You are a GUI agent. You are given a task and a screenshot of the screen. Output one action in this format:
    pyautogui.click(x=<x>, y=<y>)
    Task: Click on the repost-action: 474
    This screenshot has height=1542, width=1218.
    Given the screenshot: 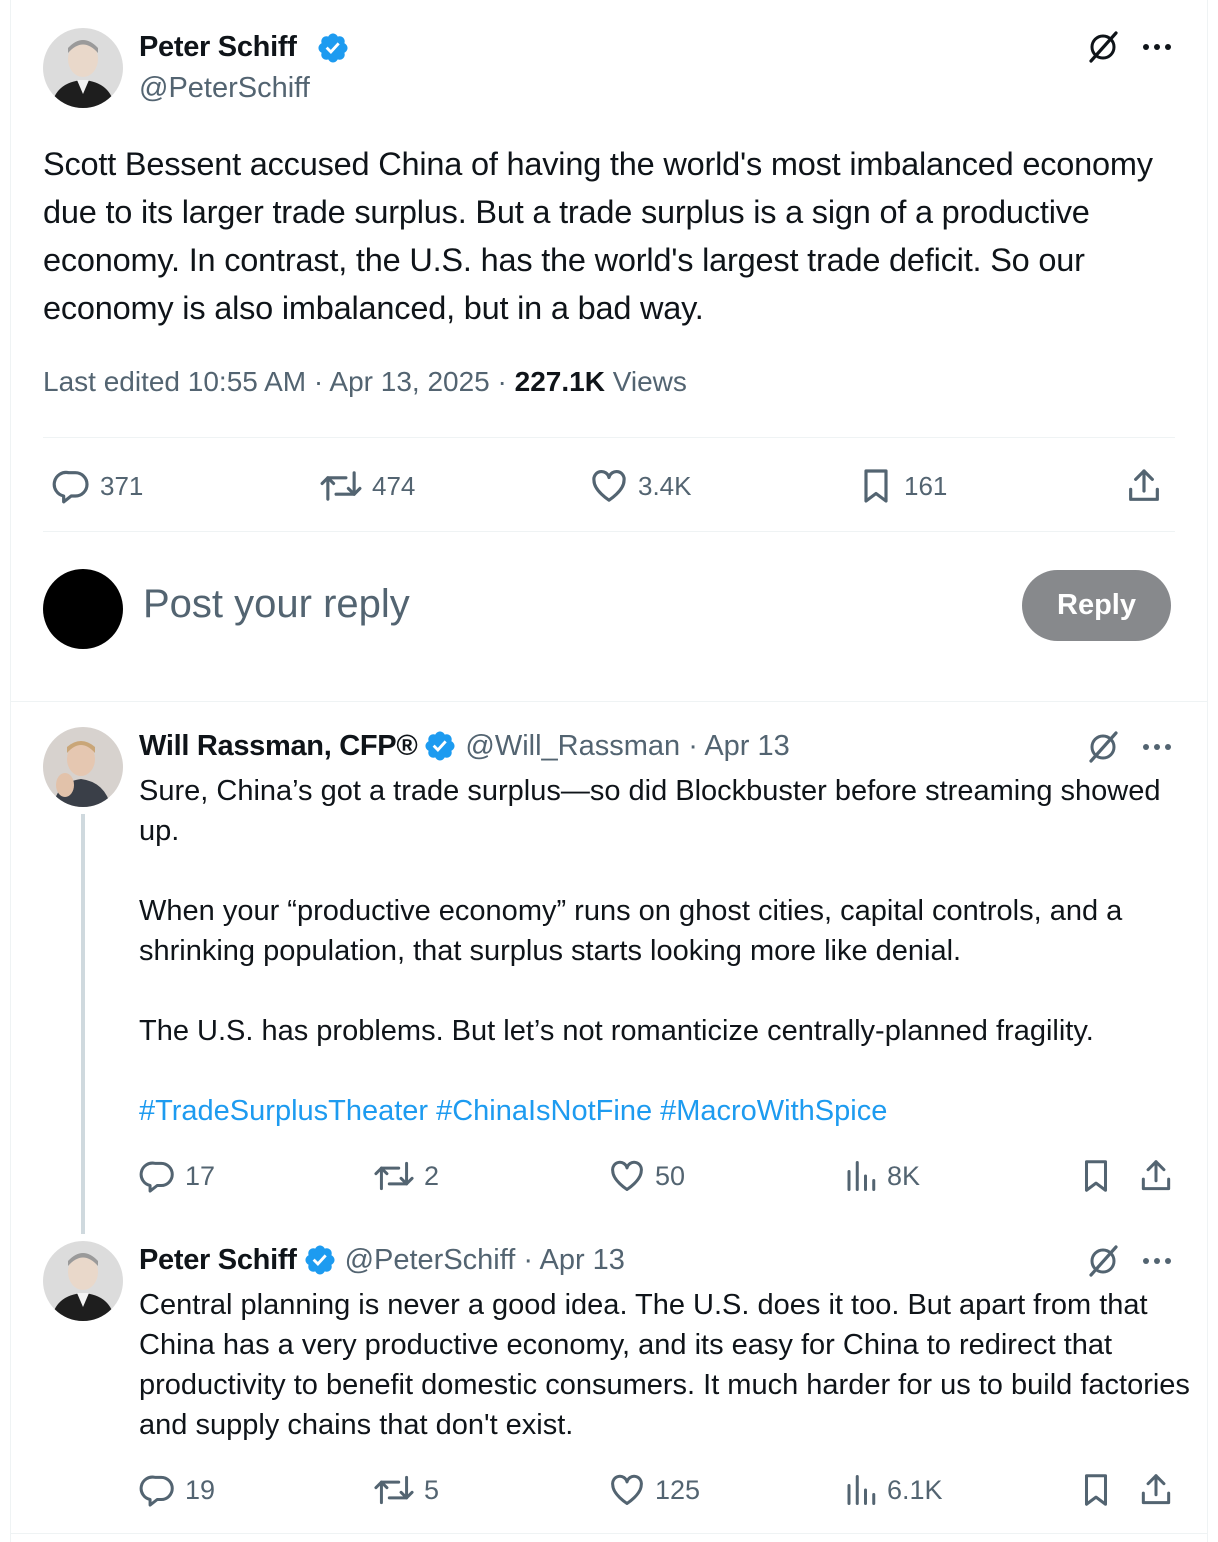 What is the action you would take?
    pyautogui.click(x=366, y=486)
    